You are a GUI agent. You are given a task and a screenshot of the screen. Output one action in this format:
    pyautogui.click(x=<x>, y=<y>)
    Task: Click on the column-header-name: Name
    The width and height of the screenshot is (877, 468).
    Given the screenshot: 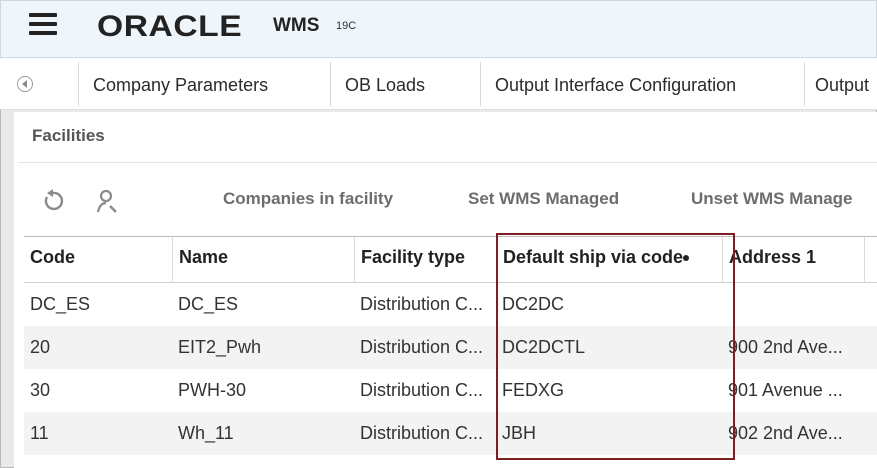 What is the action you would take?
    pyautogui.click(x=263, y=259)
    